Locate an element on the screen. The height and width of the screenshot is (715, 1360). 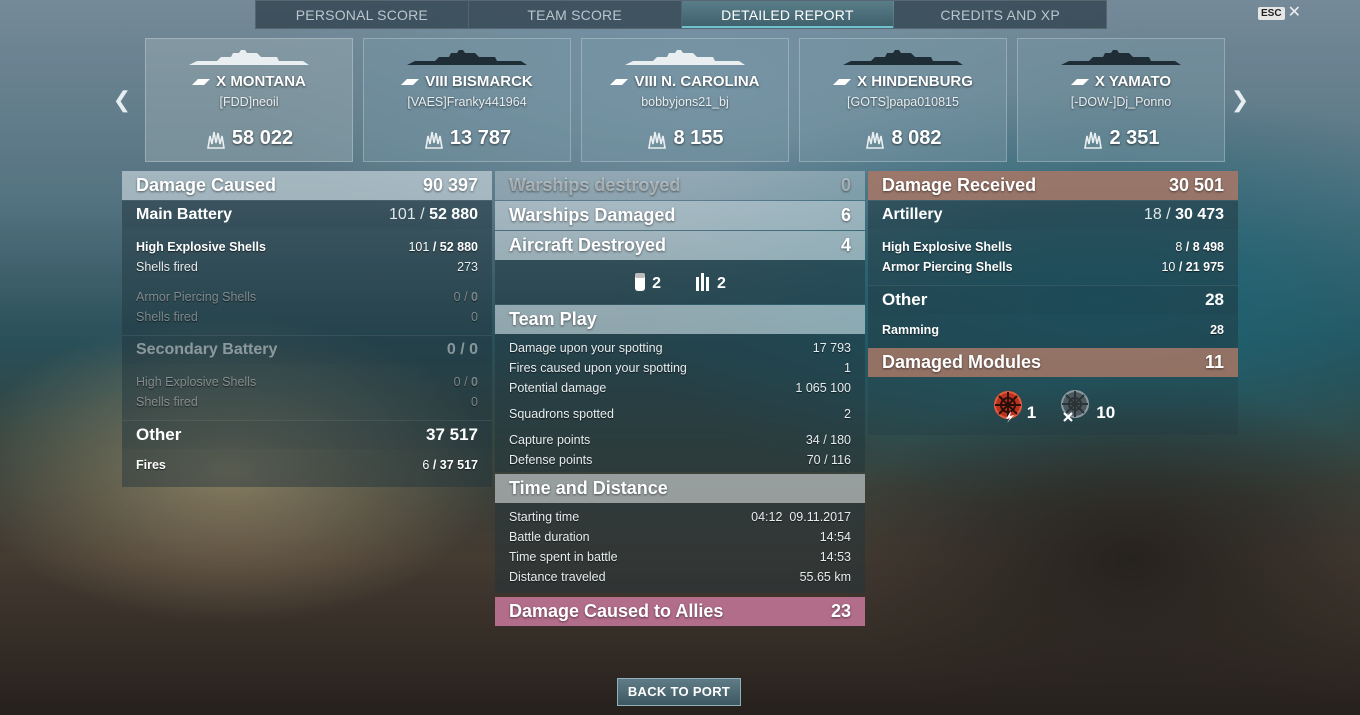
list-item: Capture points 34 / 180 is located at coordinates (680, 440).